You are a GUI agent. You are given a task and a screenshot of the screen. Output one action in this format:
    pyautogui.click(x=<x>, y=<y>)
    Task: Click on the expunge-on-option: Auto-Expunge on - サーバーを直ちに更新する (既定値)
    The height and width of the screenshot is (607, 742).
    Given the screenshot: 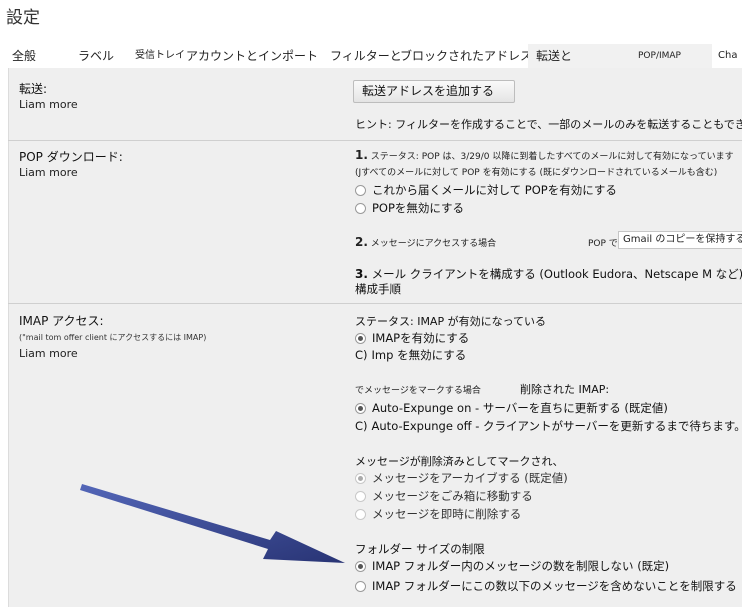 What is the action you would take?
    pyautogui.click(x=511, y=408)
    